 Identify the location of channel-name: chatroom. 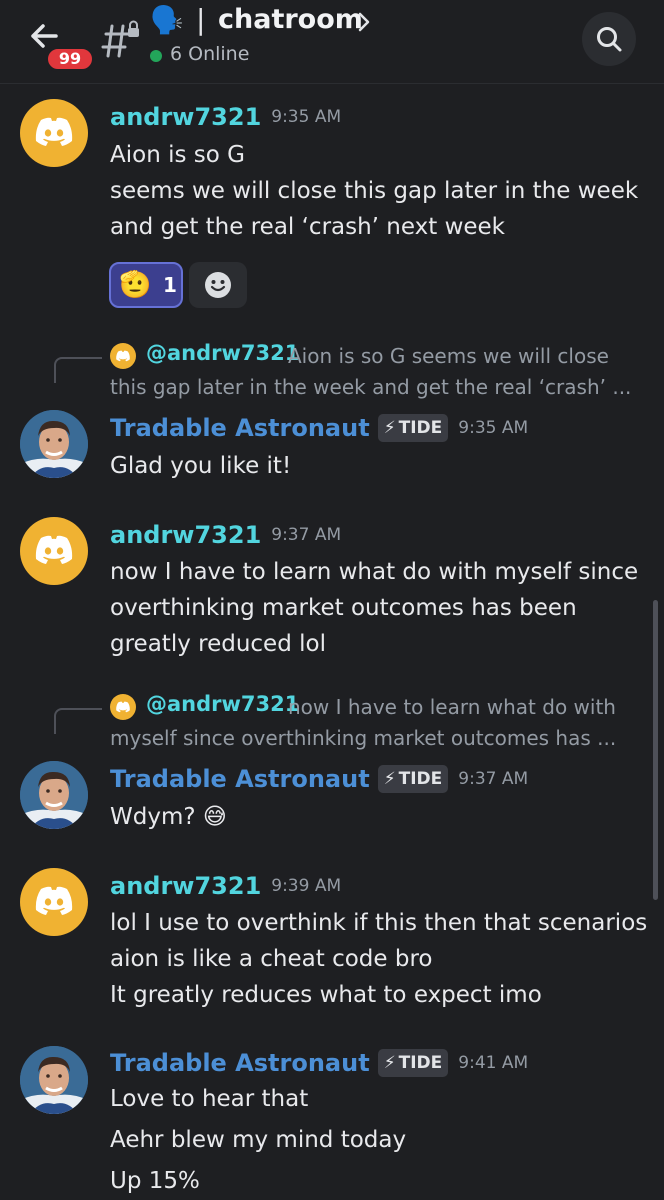
(290, 19).